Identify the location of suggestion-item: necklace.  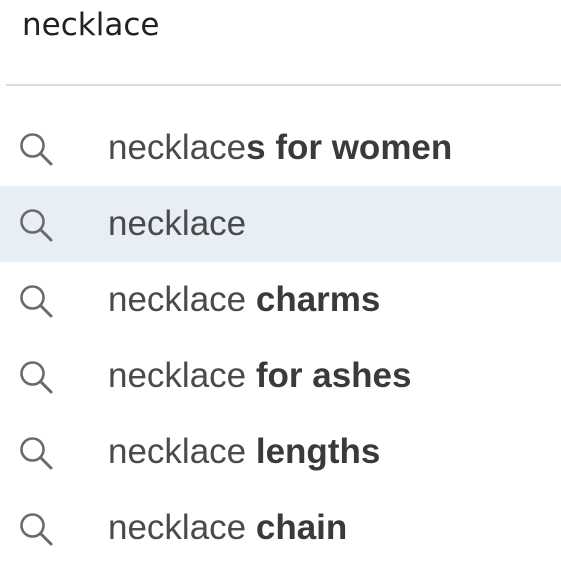
(280, 224).